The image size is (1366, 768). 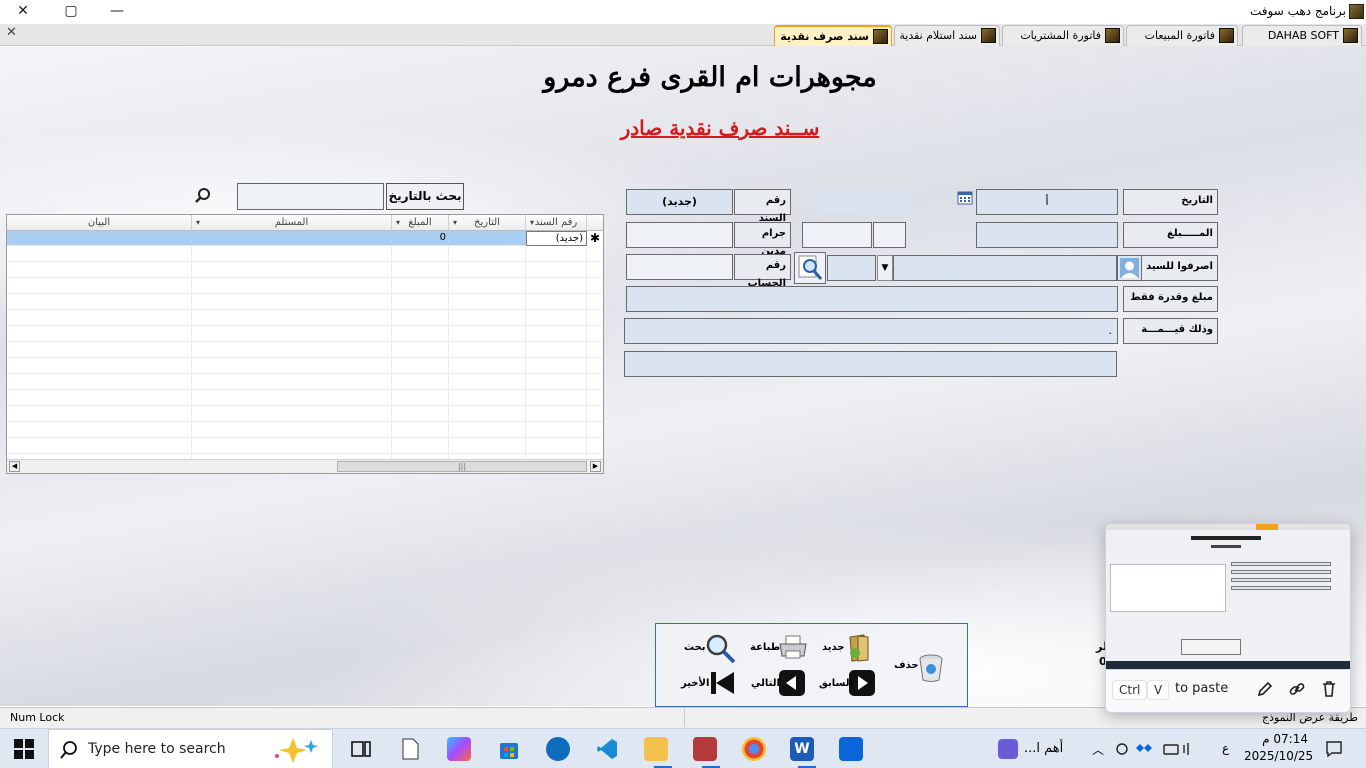 What do you see at coordinates (858, 648) in the screenshot?
I see `new-document-icon` at bounding box center [858, 648].